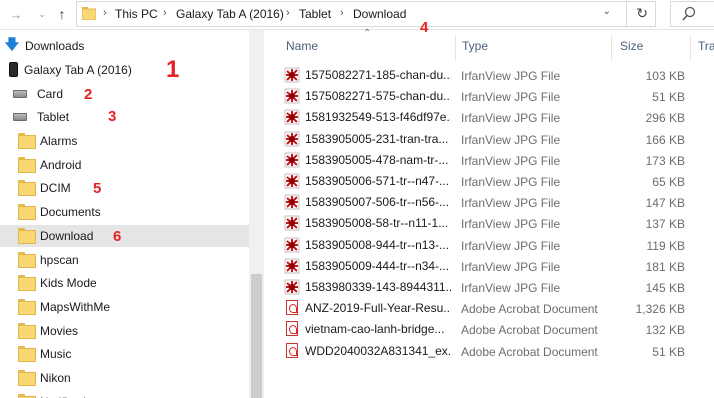  I want to click on refresh-icon: ↻, so click(642, 13).